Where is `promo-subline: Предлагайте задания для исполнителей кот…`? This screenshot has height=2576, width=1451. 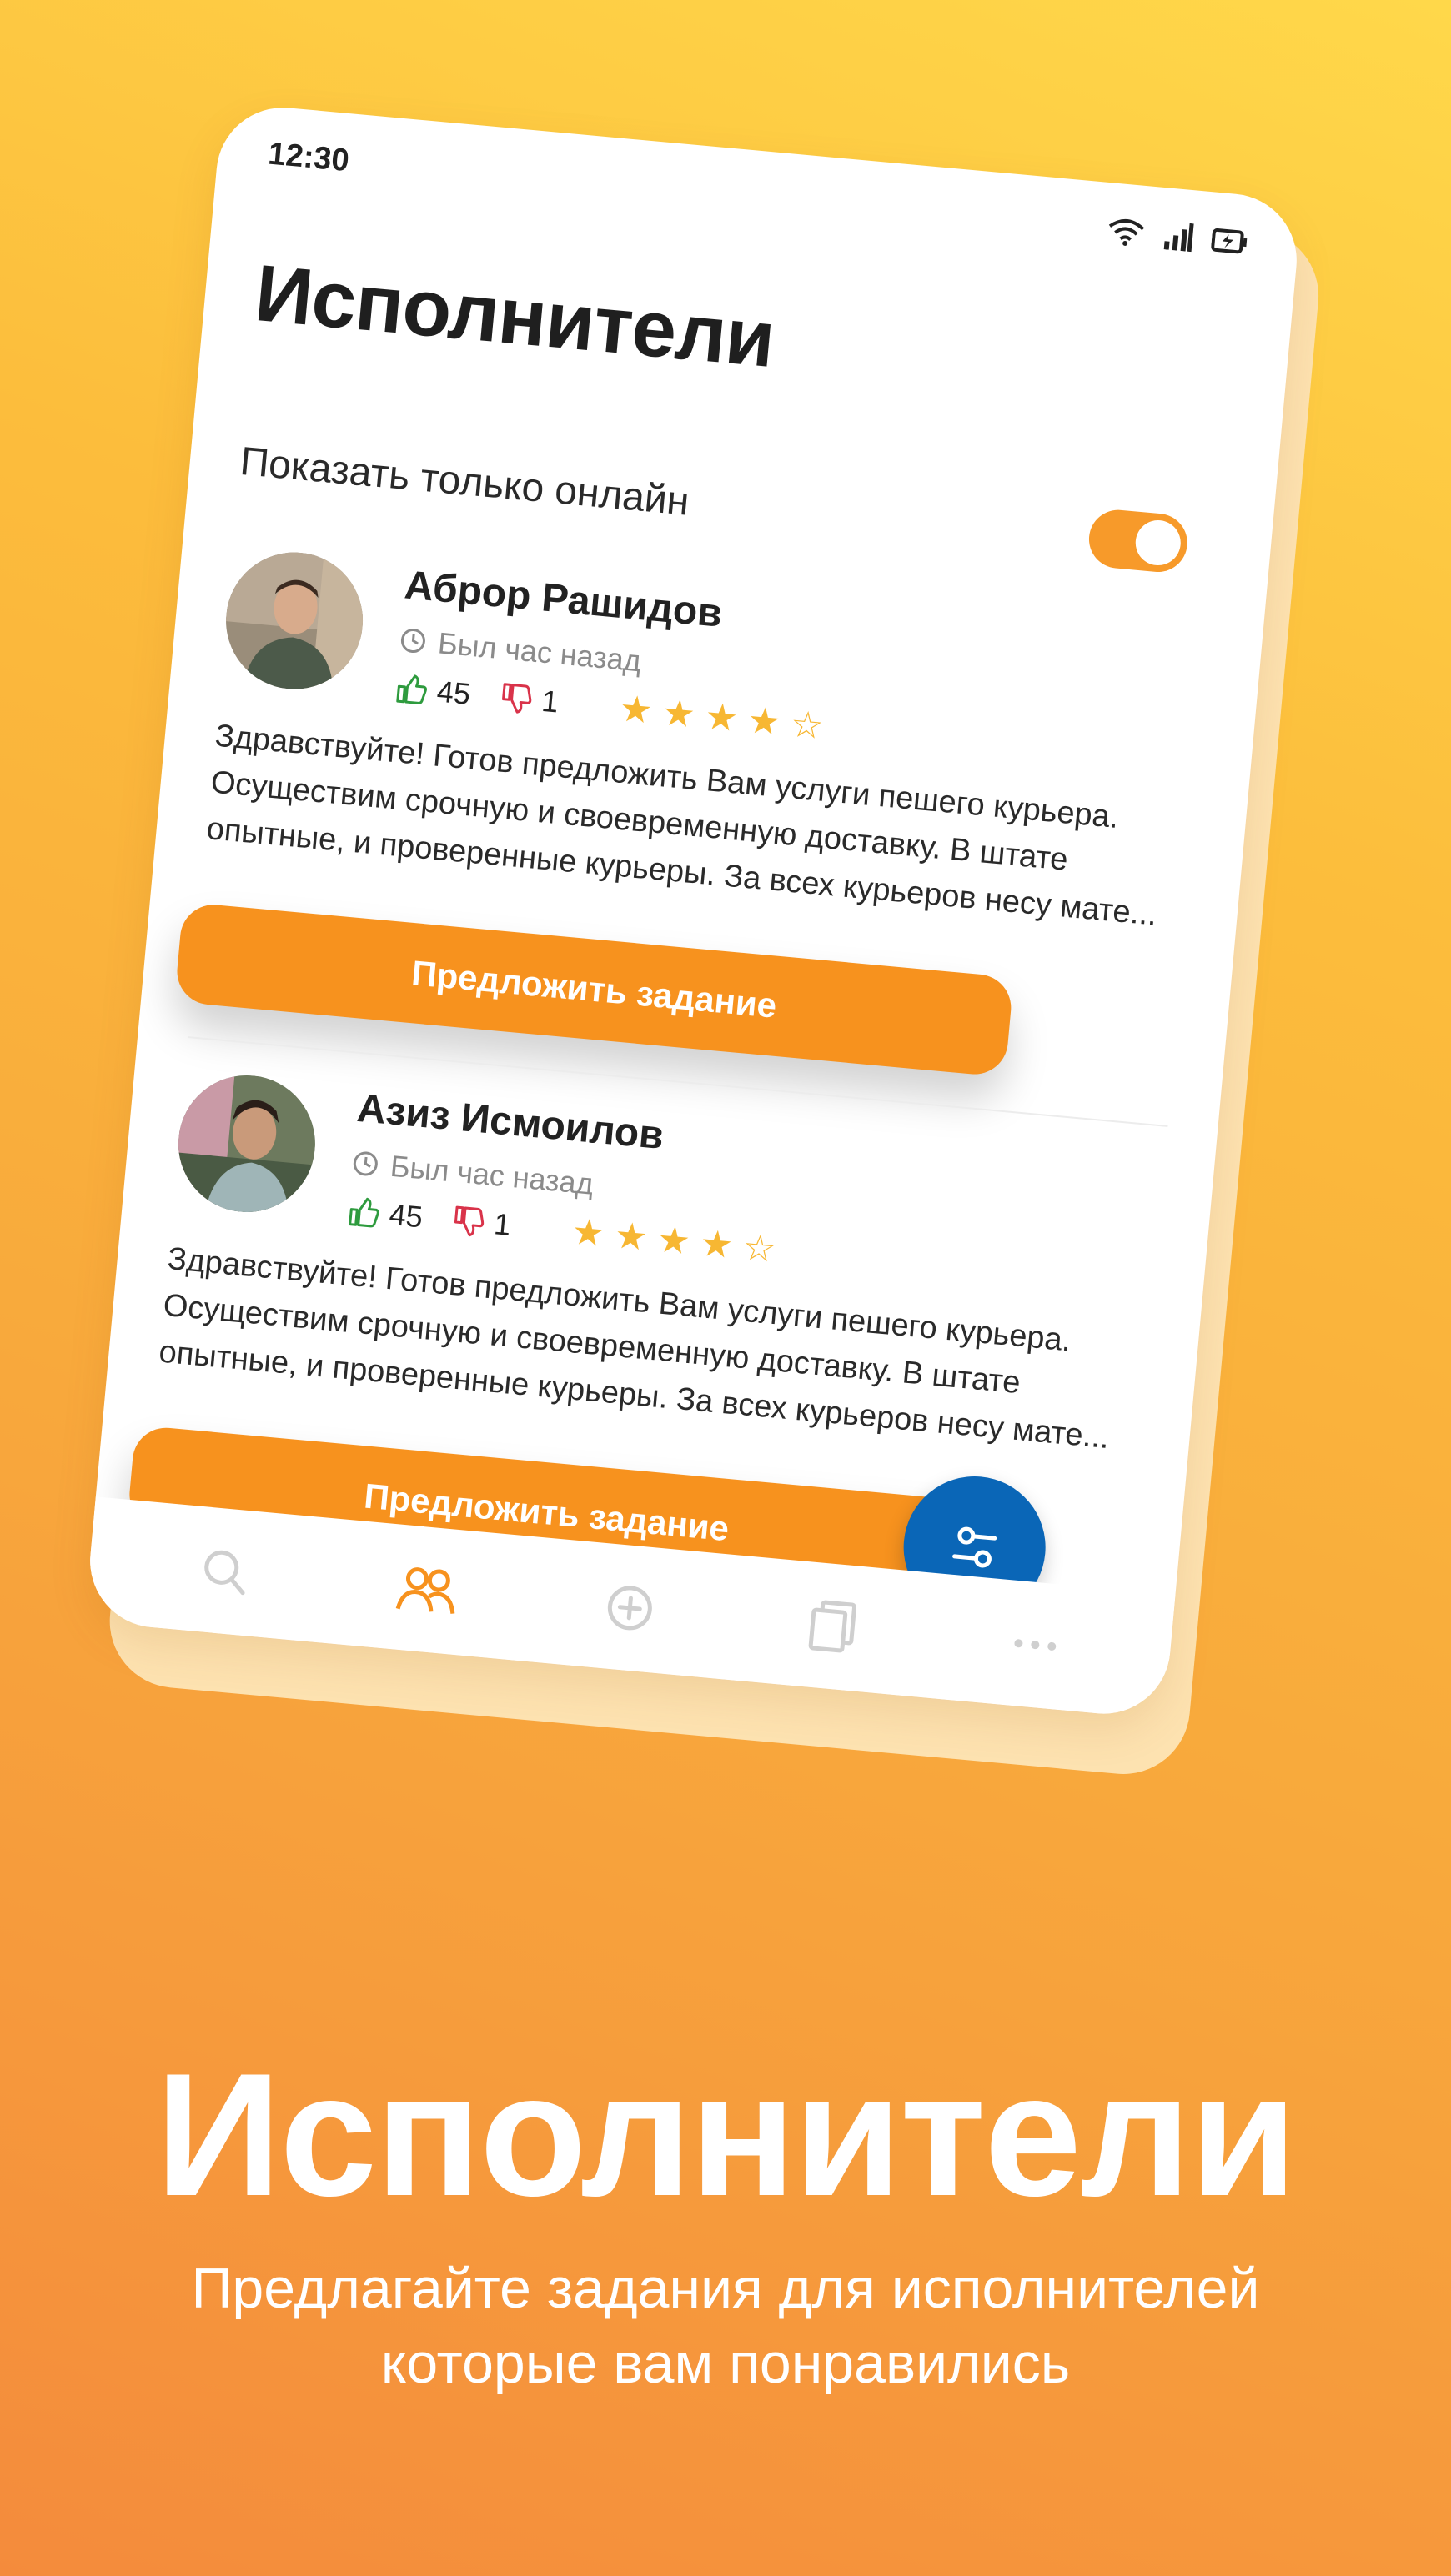
promo-subline: Предлагайте задания для исполнителей кот… is located at coordinates (725, 2326).